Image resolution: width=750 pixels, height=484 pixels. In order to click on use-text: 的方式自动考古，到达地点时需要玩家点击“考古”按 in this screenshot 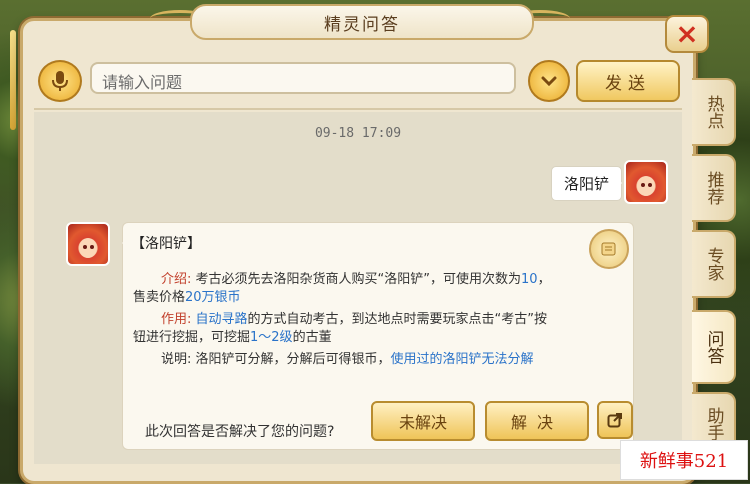, I will do `click(397, 319)`.